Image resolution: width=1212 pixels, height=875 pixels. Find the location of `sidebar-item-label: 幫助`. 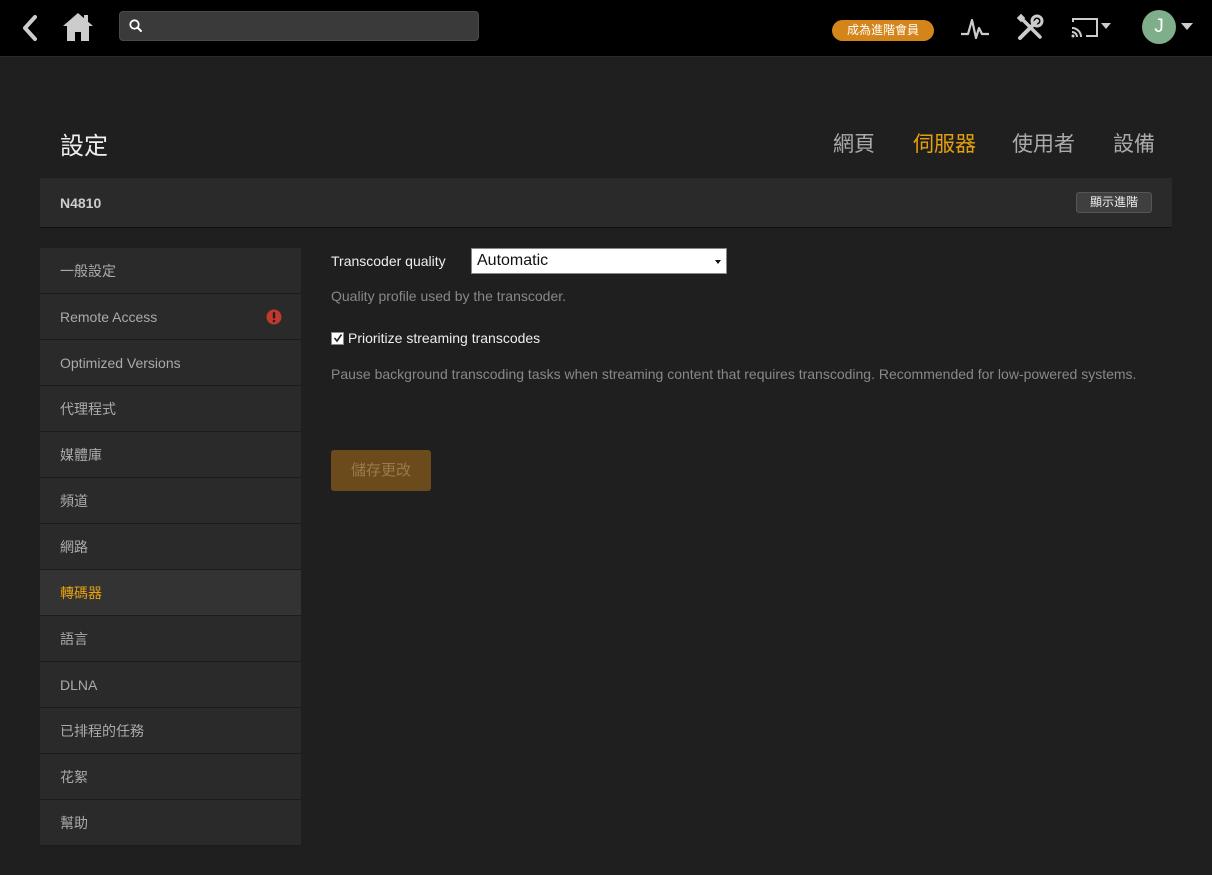

sidebar-item-label: 幫助 is located at coordinates (74, 823).